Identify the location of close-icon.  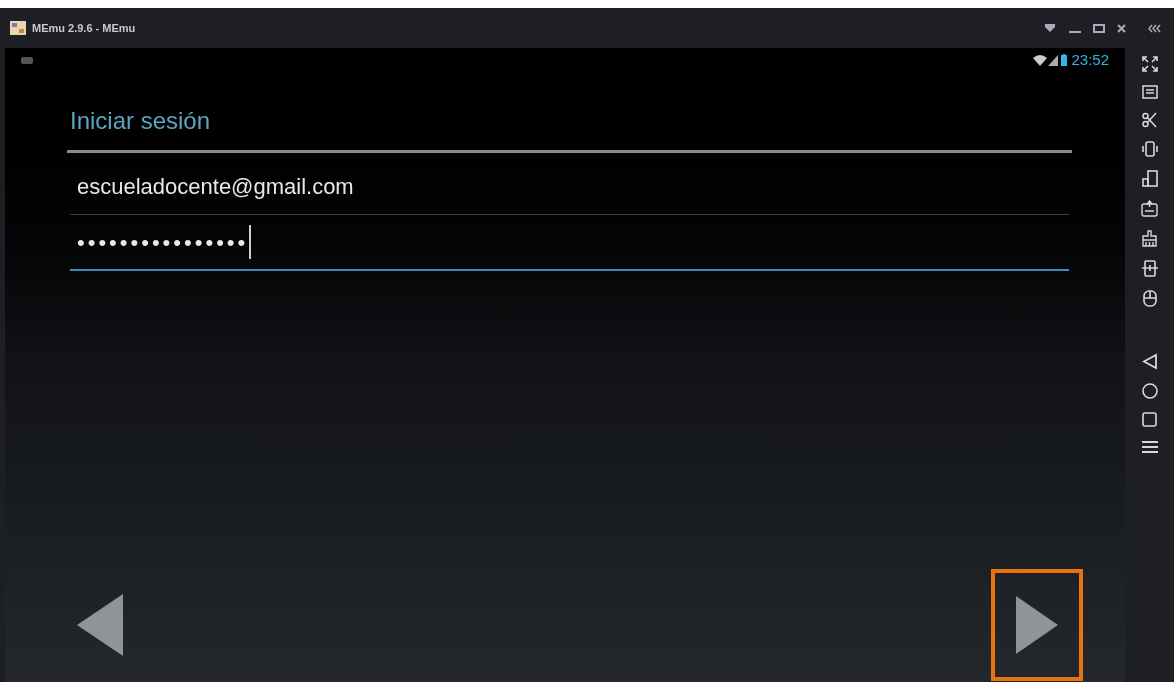
(1121, 28).